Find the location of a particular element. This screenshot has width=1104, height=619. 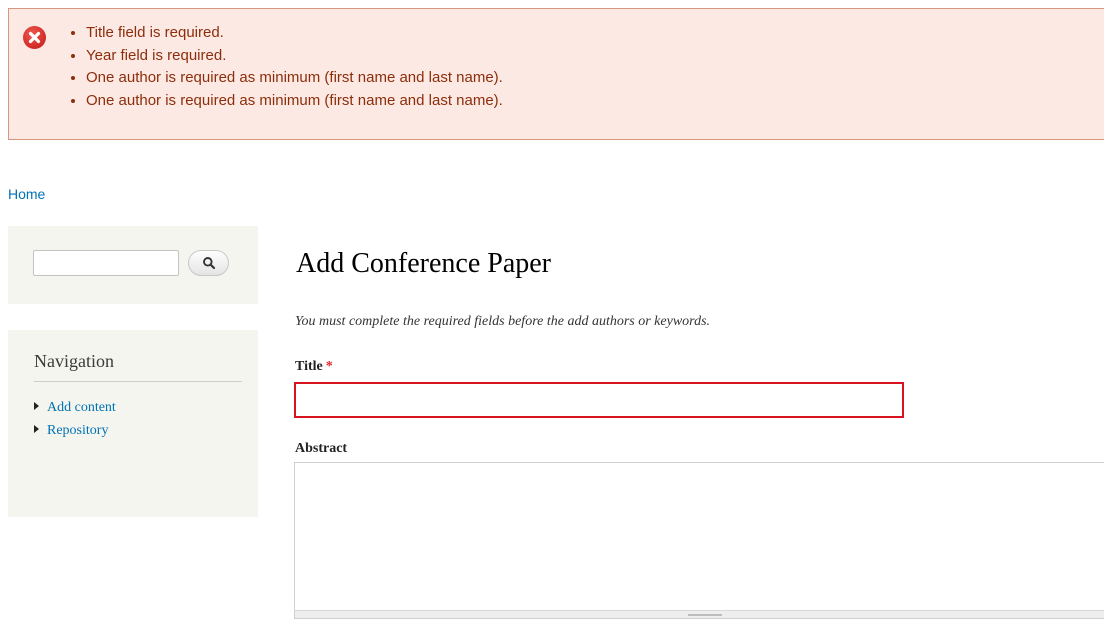

nav-link-repository: Repository is located at coordinates (77, 430).